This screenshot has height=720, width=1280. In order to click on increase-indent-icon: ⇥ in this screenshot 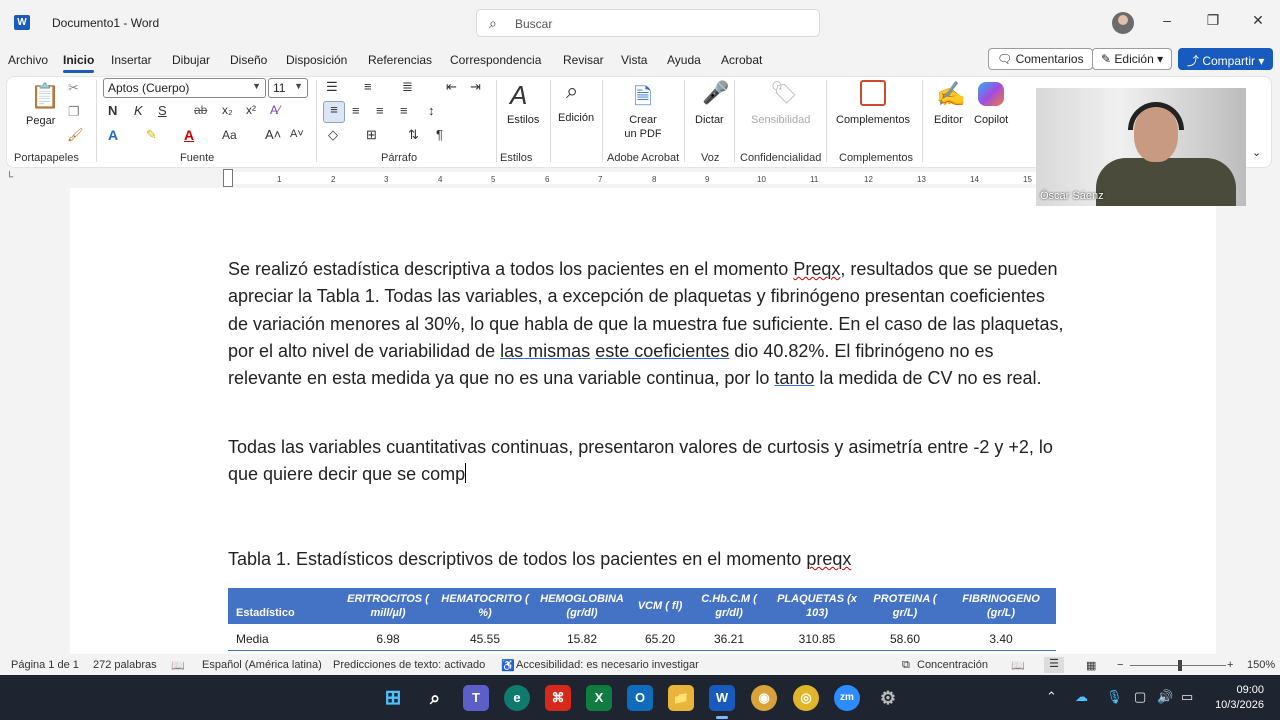, I will do `click(475, 87)`.